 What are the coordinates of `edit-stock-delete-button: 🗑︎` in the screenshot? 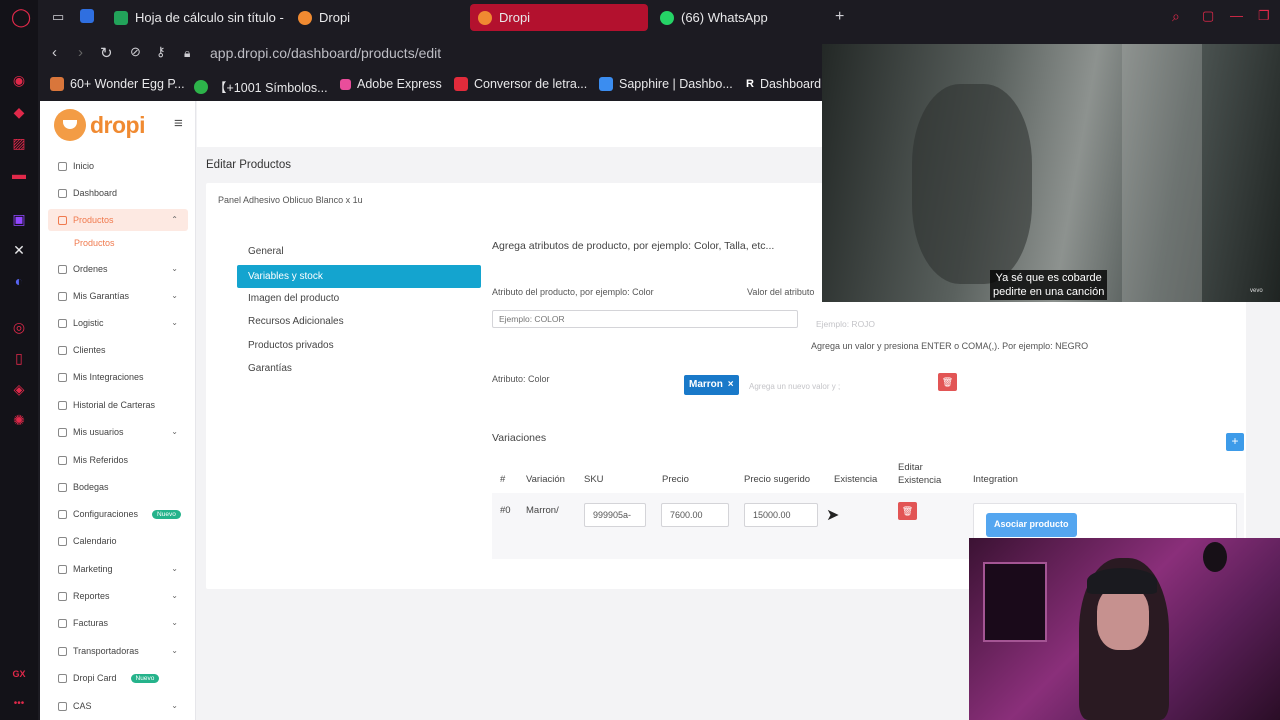 It's located at (907, 511).